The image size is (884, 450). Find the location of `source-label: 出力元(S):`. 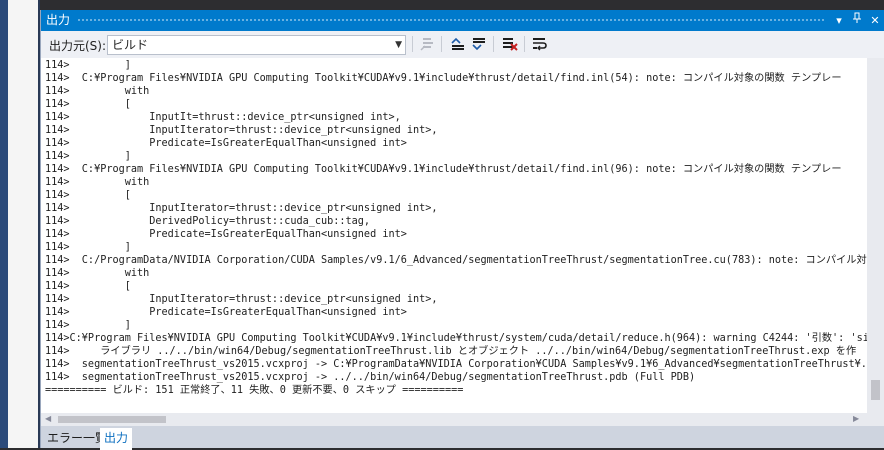

source-label: 出力元(S): is located at coordinates (78, 46).